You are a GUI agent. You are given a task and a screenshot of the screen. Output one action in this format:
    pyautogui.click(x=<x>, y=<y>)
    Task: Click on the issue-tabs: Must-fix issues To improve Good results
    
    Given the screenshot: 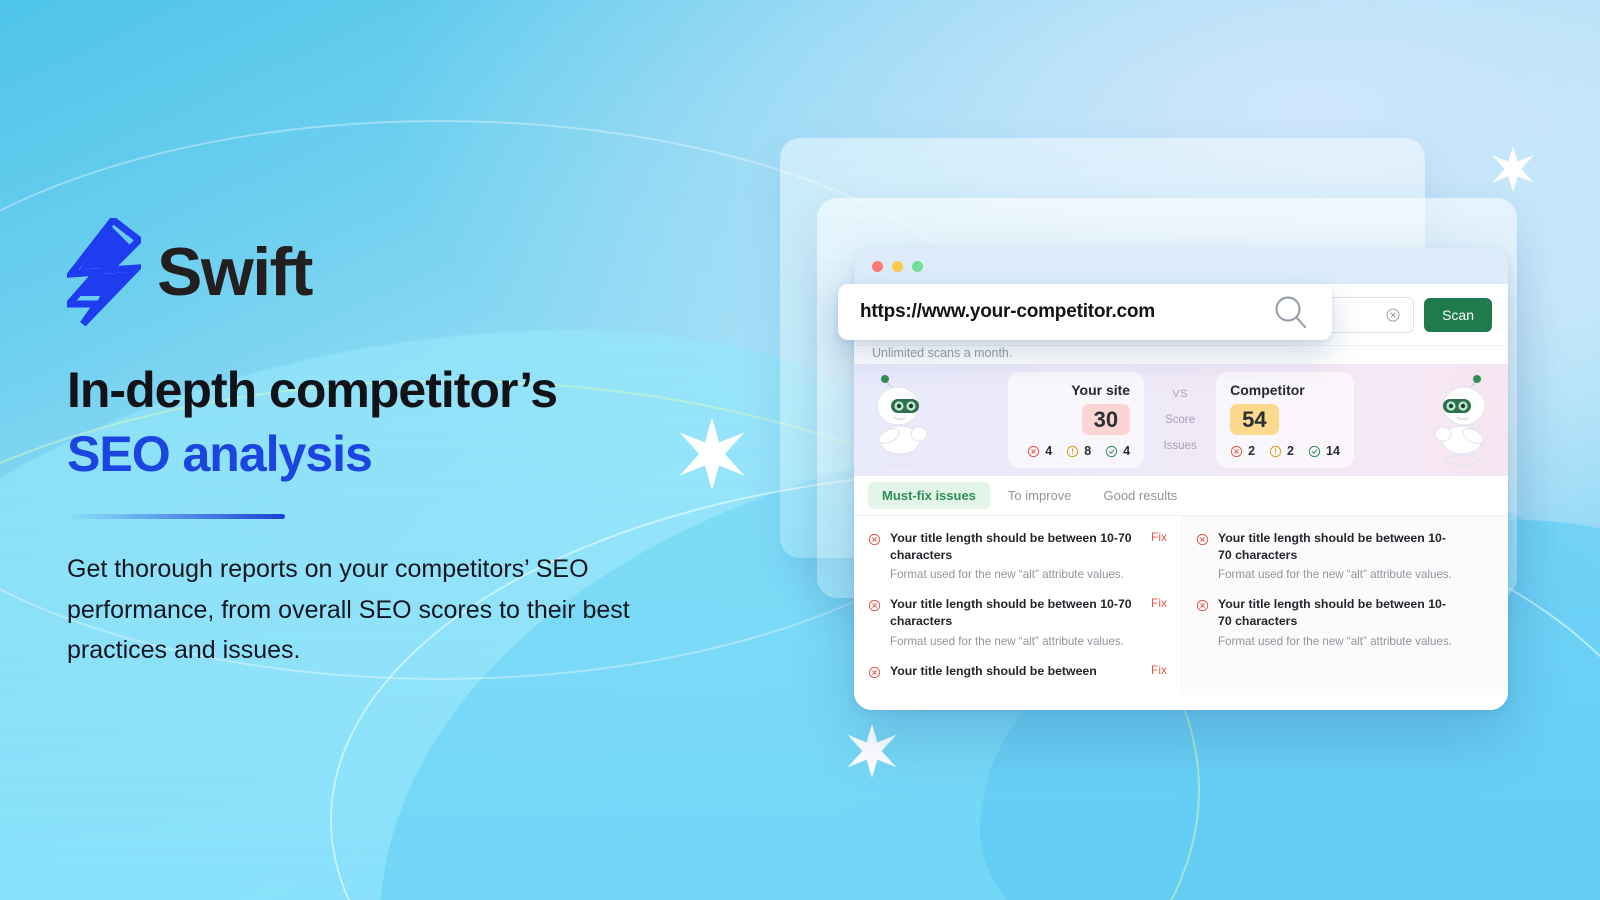 What is the action you would take?
    pyautogui.click(x=1181, y=496)
    